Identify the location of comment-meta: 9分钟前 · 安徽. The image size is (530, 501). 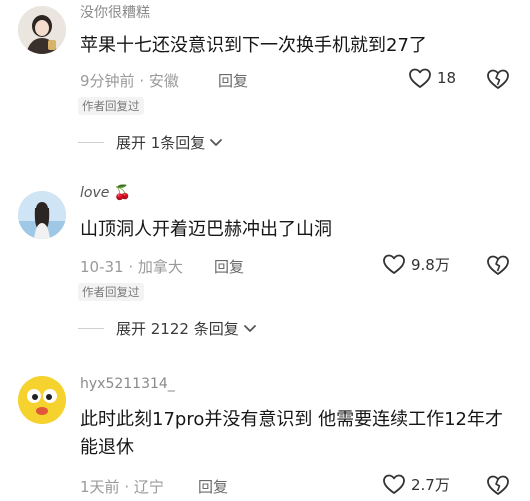
(129, 80).